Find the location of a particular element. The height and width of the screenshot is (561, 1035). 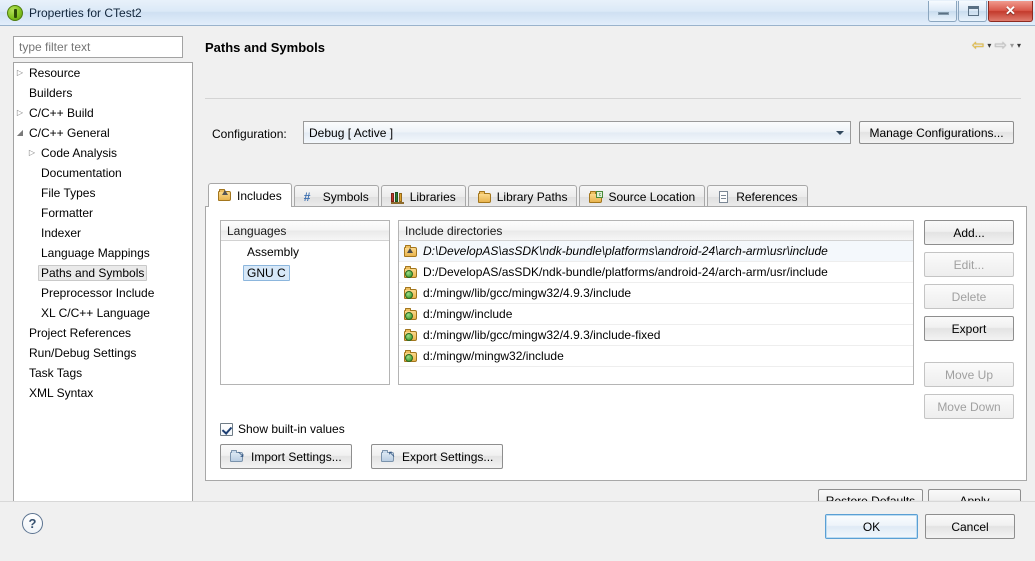

sidebar-item-label: Builders is located at coordinates (51, 93).